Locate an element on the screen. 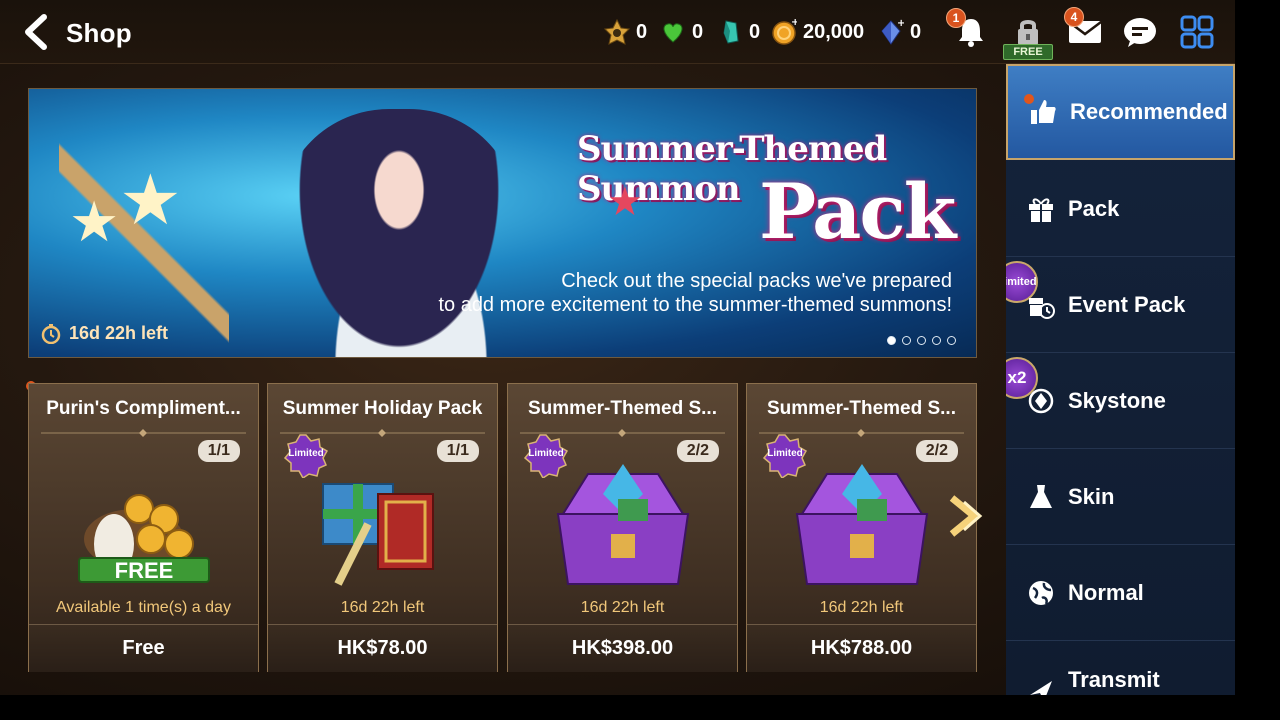 The width and height of the screenshot is (1280, 720). menu-item-pack: Pack is located at coordinates (1120, 209).